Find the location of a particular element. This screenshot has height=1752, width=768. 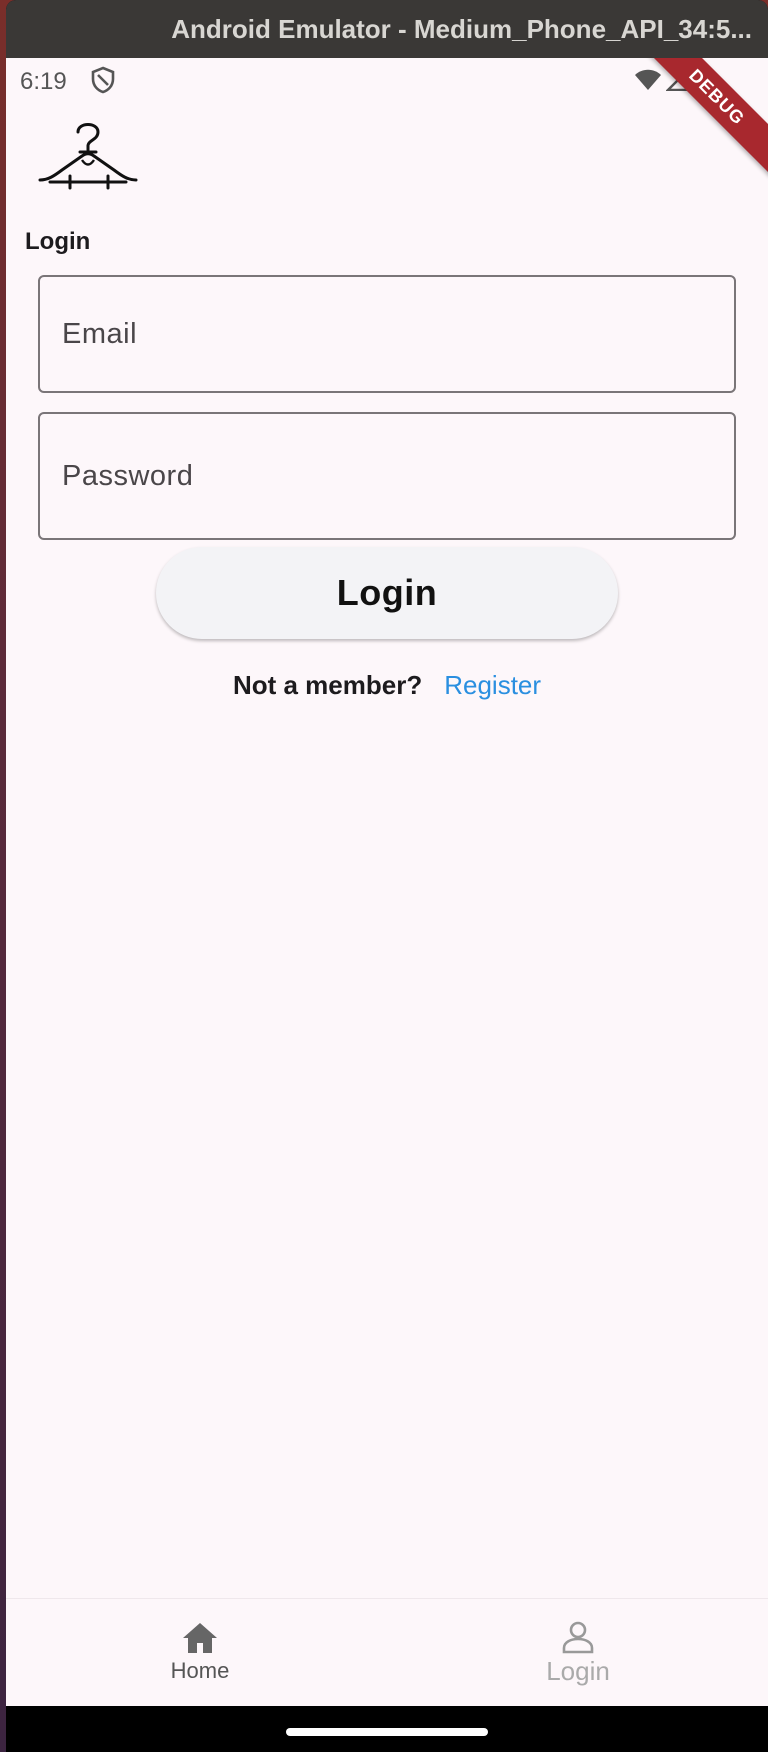

password-field: Password is located at coordinates (387, 476).